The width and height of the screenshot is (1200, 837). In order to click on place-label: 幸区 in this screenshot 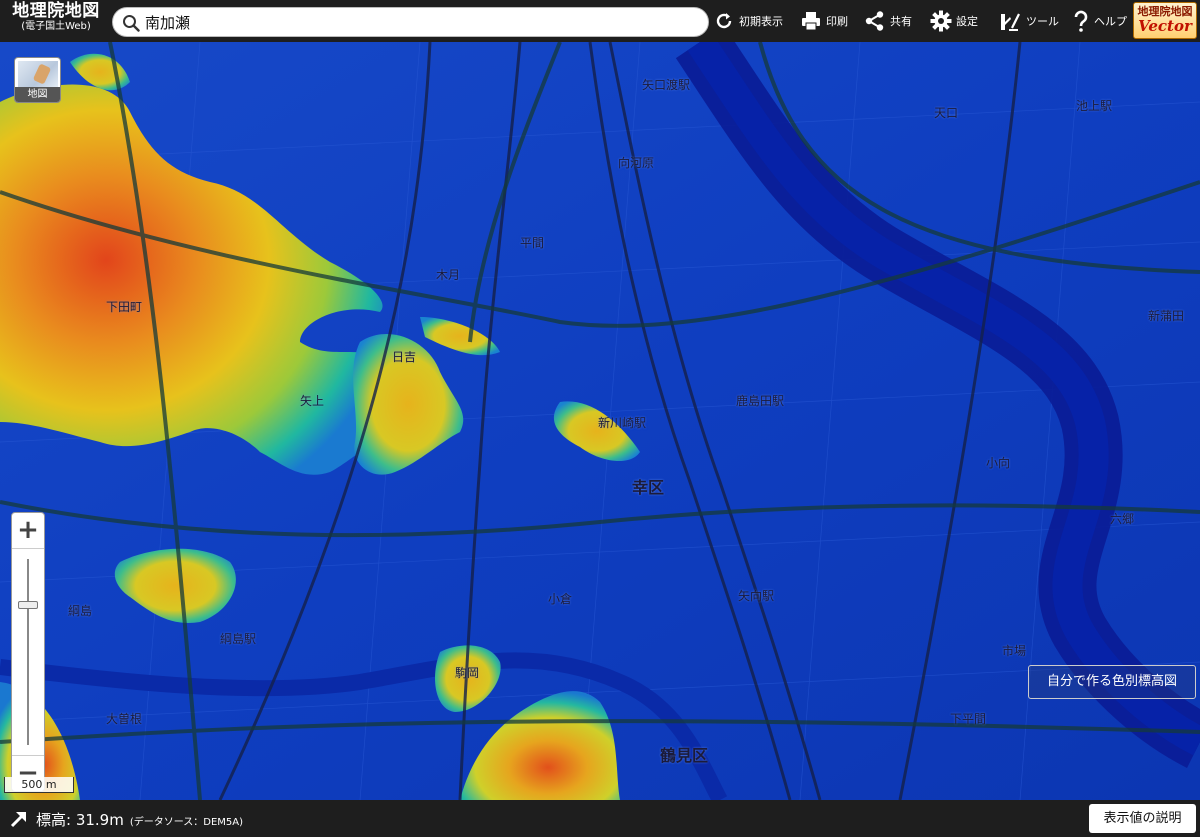, I will do `click(648, 487)`.